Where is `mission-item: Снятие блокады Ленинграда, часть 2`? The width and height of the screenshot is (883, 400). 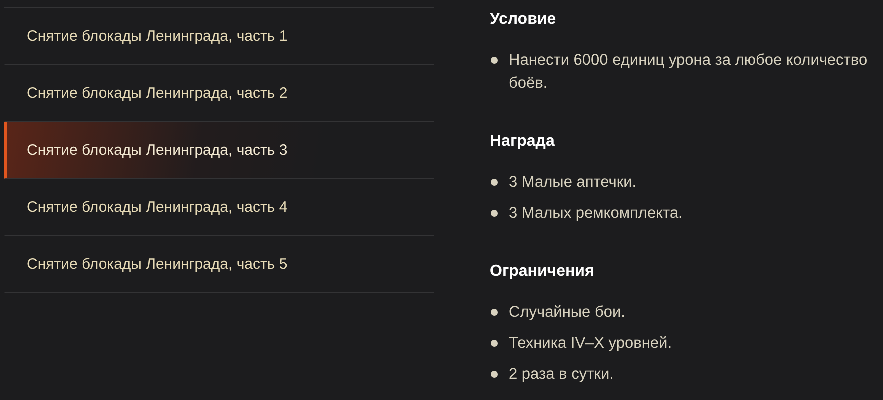
mission-item: Снятие блокады Ленинграда, часть 2 is located at coordinates (219, 93).